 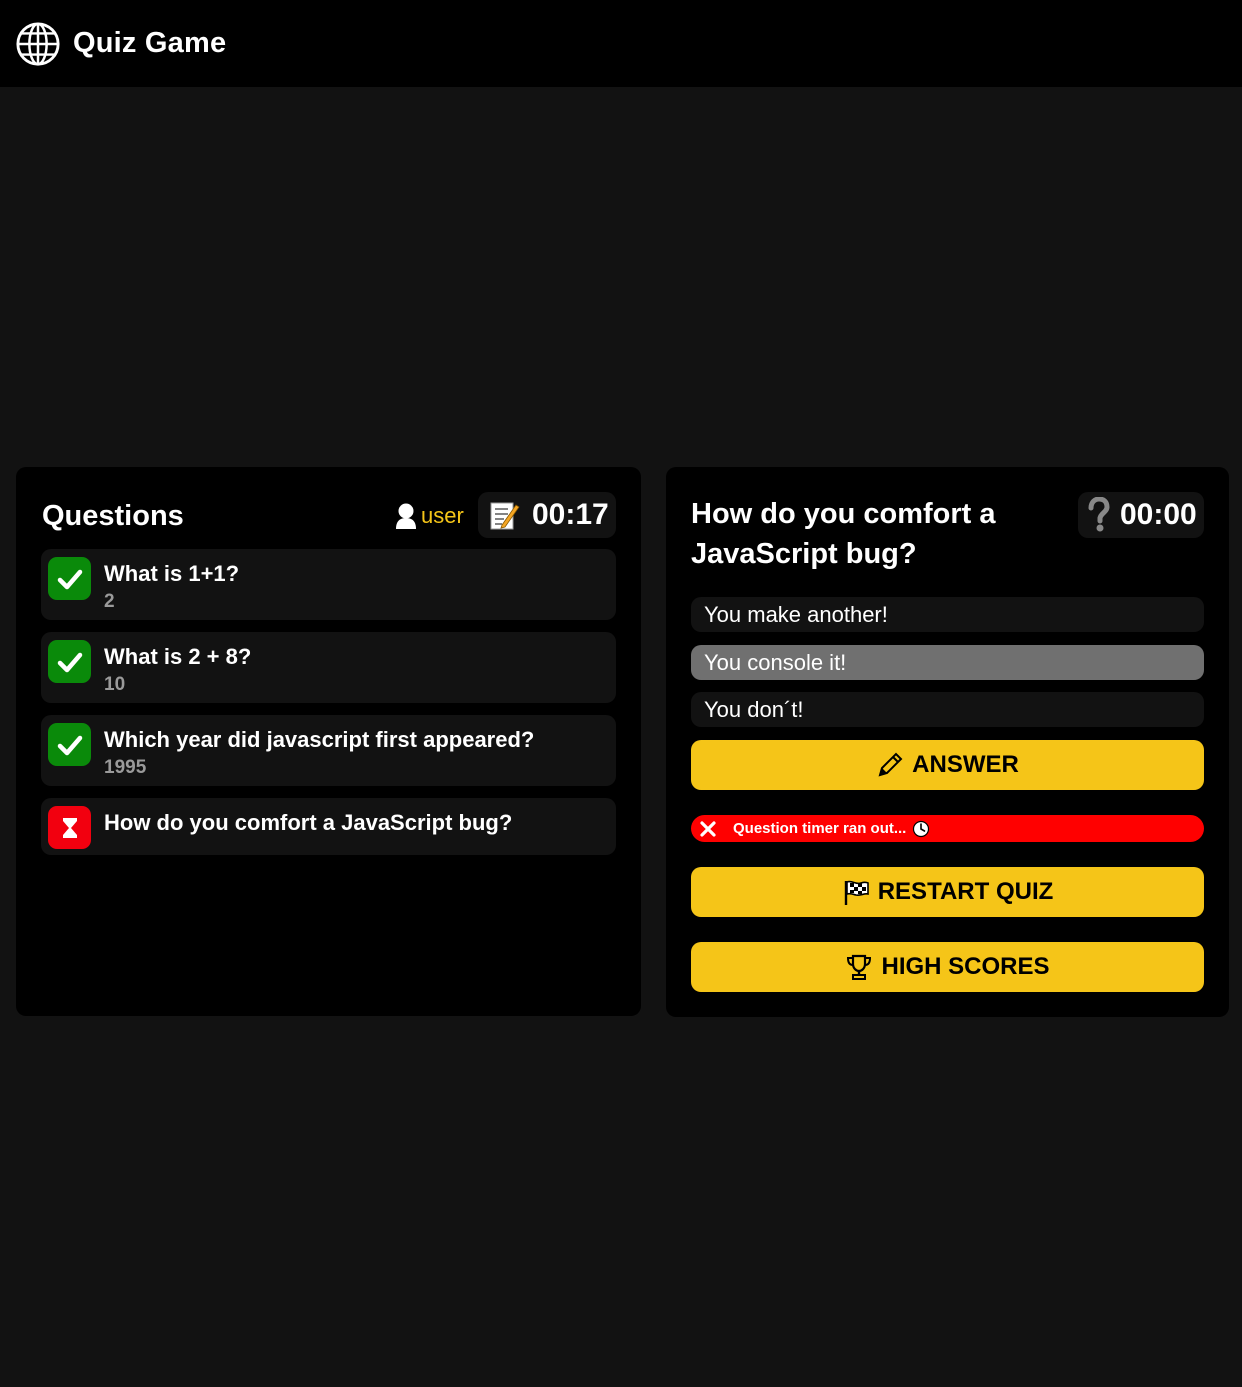 I want to click on user-indicator: user, so click(x=429, y=516).